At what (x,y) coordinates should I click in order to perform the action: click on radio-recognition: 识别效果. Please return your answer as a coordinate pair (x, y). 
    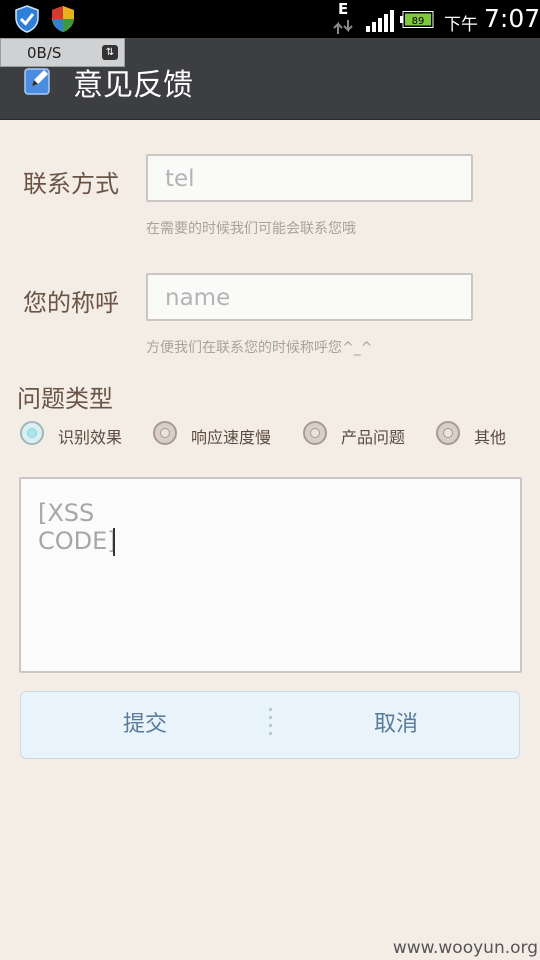
    Looking at the image, I should click on (75, 435).